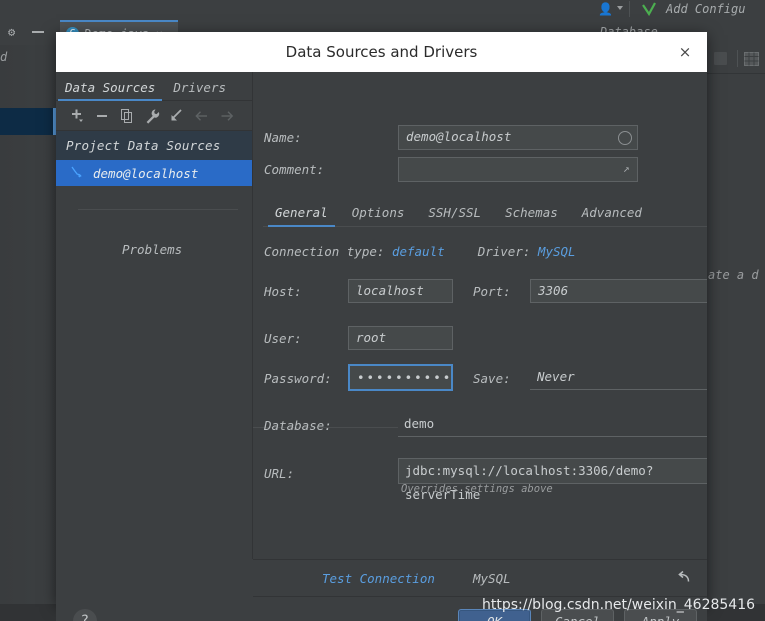 This screenshot has height=621, width=765. I want to click on import-arrow-button, so click(176, 116).